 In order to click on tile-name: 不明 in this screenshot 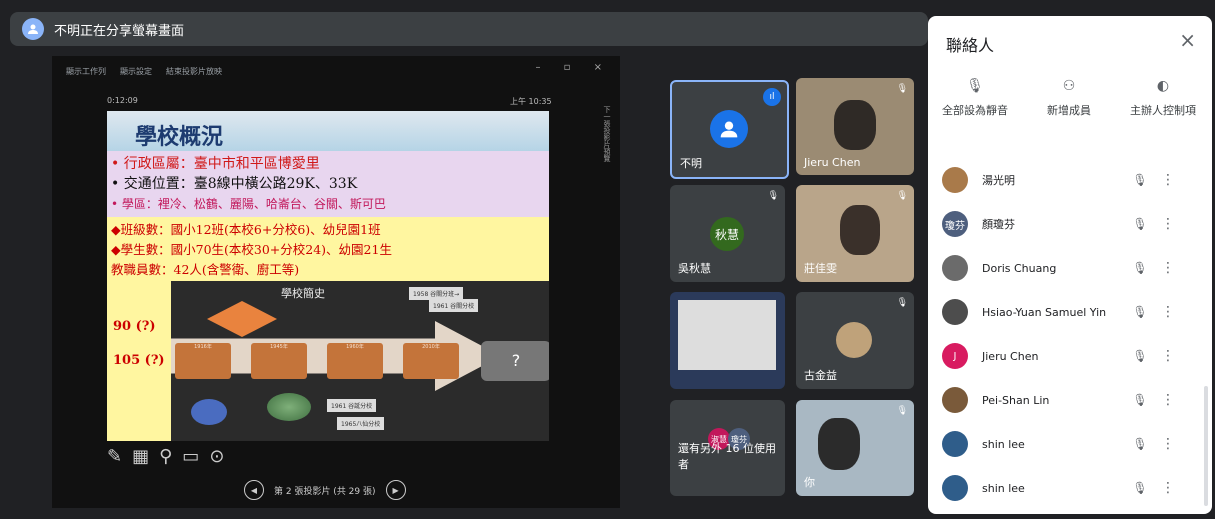, I will do `click(691, 163)`.